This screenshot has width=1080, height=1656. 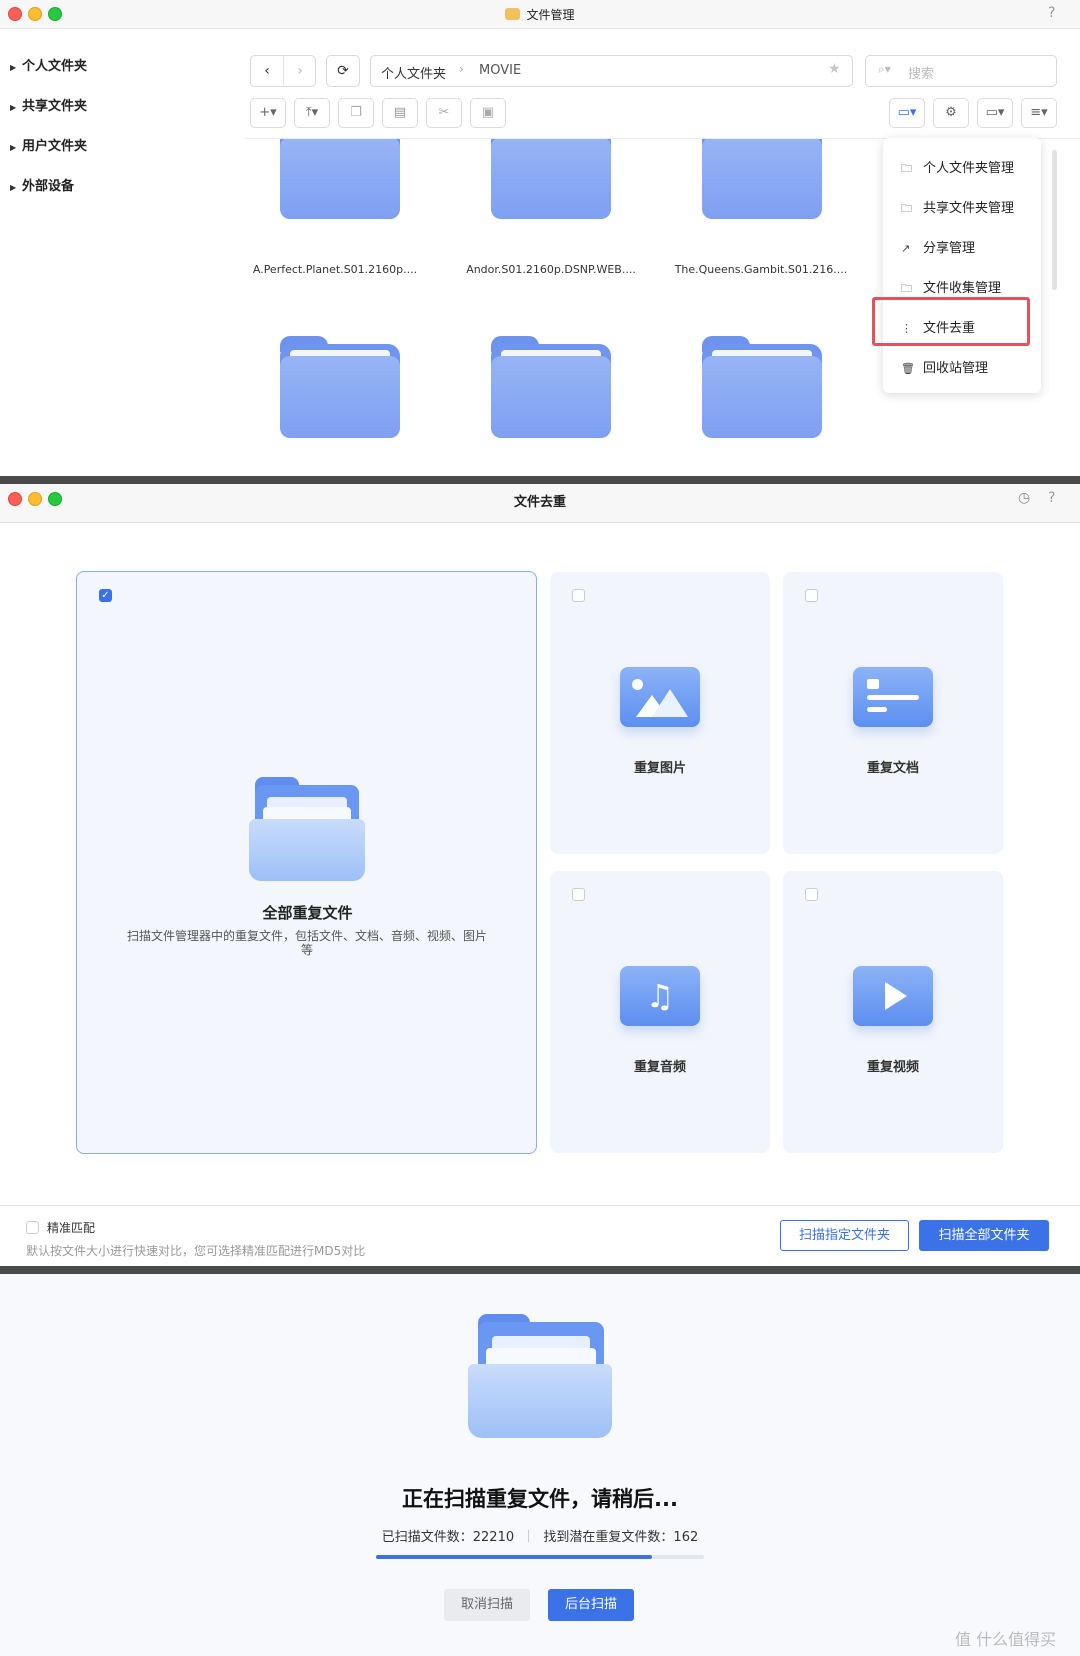 I want to click on window-title: 文件管理, so click(x=540, y=14).